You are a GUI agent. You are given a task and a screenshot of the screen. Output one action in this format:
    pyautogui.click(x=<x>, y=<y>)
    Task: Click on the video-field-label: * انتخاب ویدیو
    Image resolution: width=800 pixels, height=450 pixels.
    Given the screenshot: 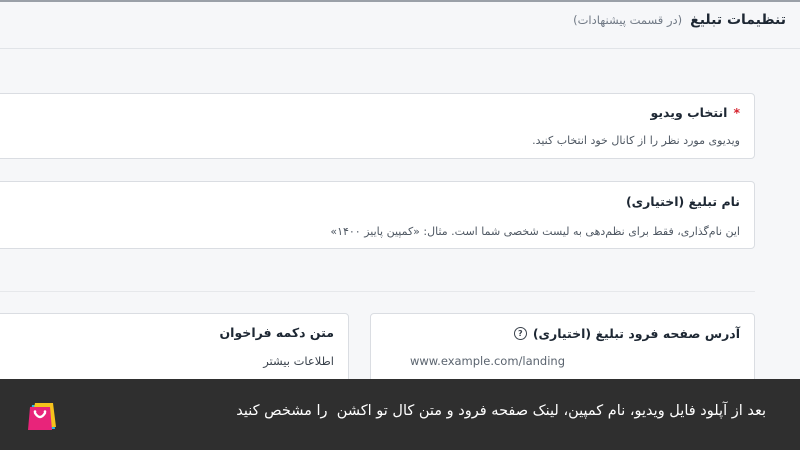 What is the action you would take?
    pyautogui.click(x=695, y=112)
    